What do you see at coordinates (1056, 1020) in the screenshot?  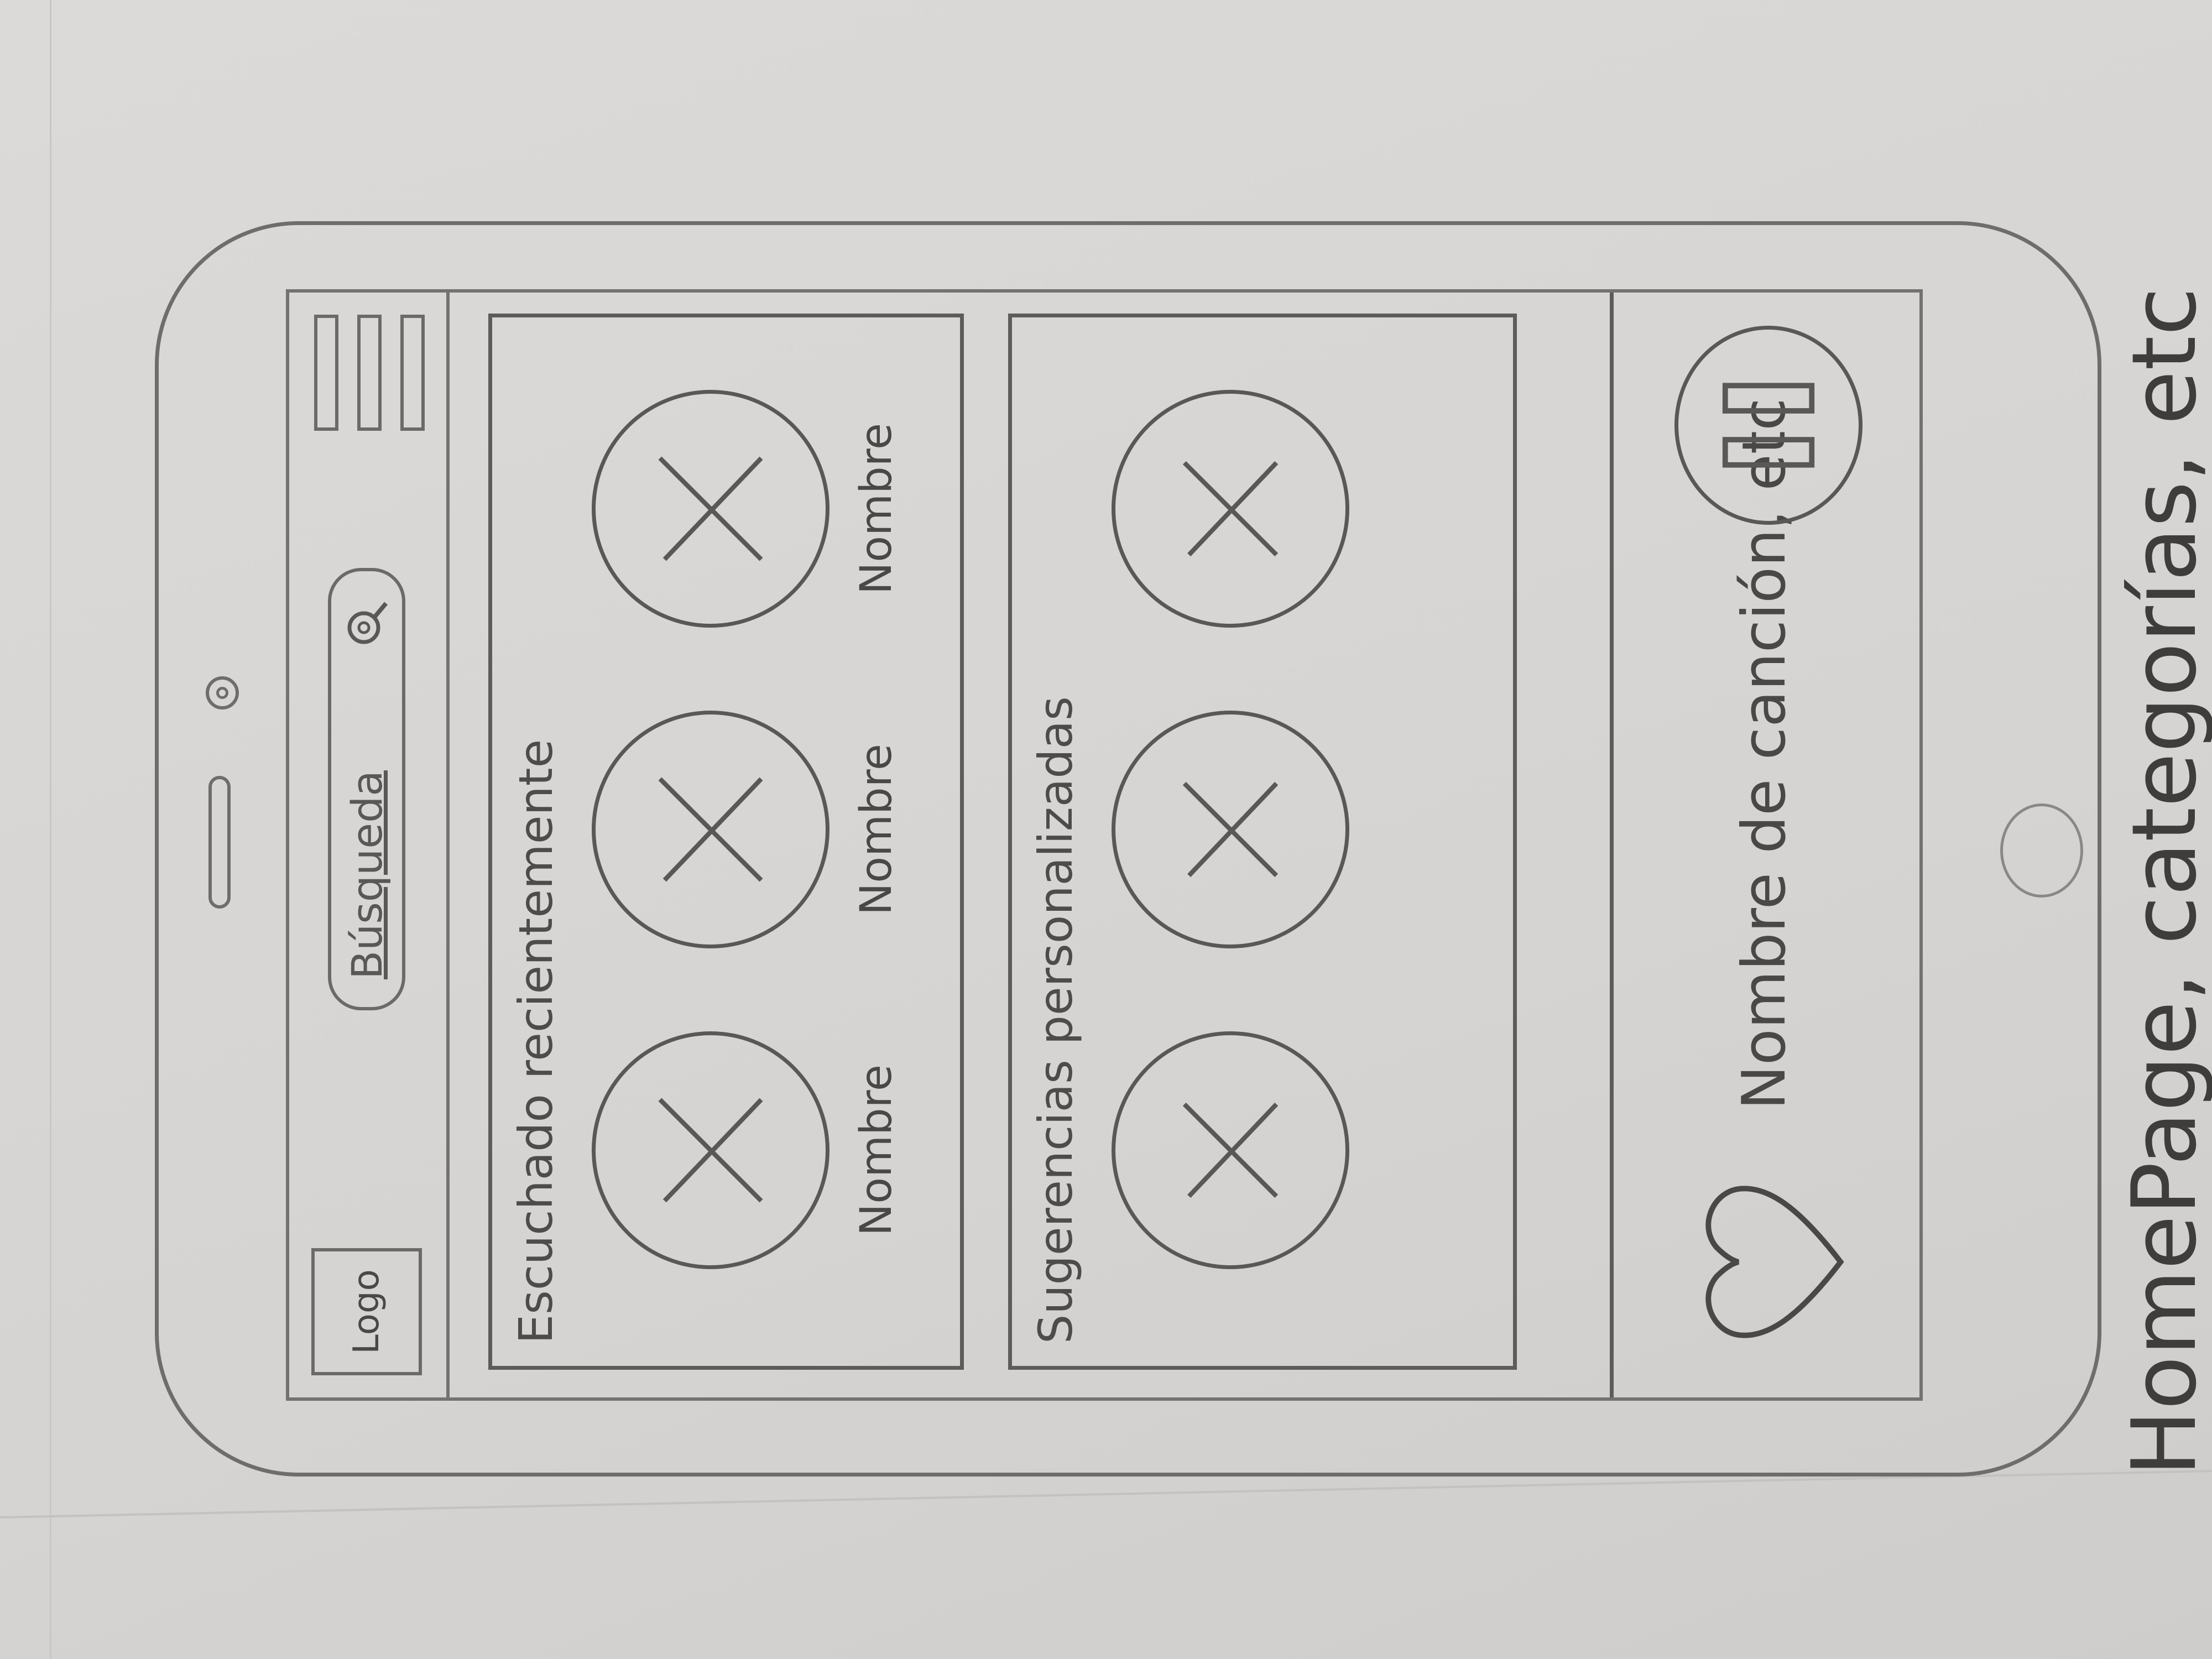 I see `section-title-suggestions: Sugerencias personalizadas` at bounding box center [1056, 1020].